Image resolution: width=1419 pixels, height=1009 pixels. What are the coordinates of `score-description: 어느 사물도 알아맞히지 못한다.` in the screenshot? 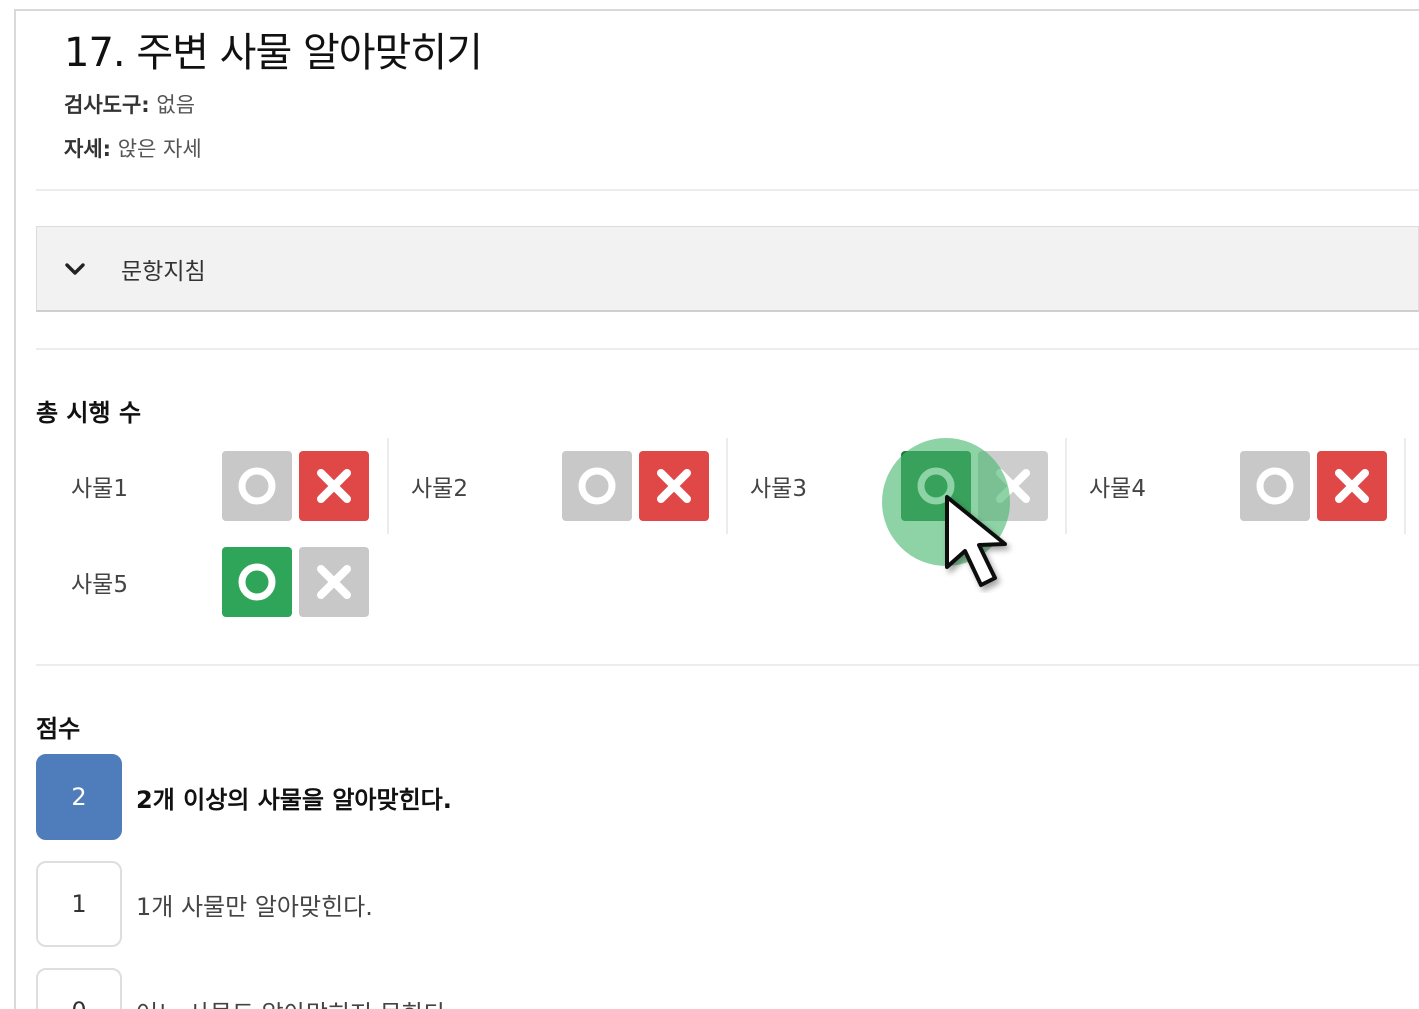 It's located at (295, 1001).